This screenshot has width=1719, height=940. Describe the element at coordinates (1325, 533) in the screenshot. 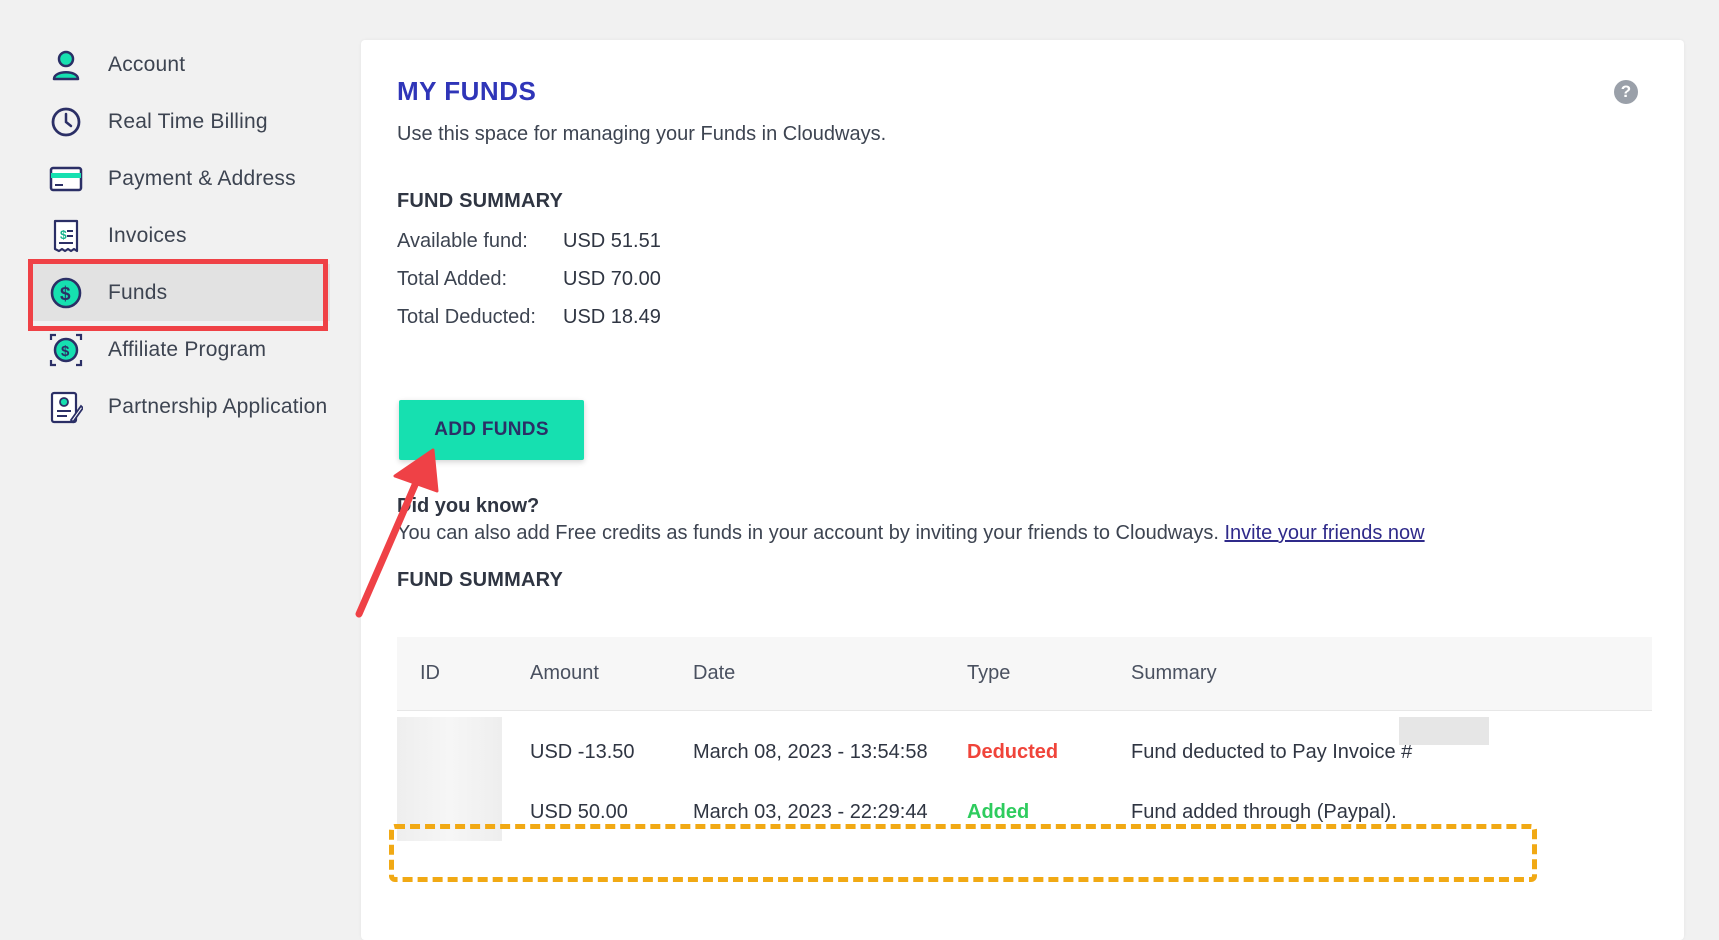

I see `invite-friends-link: Invite your friends now` at that location.